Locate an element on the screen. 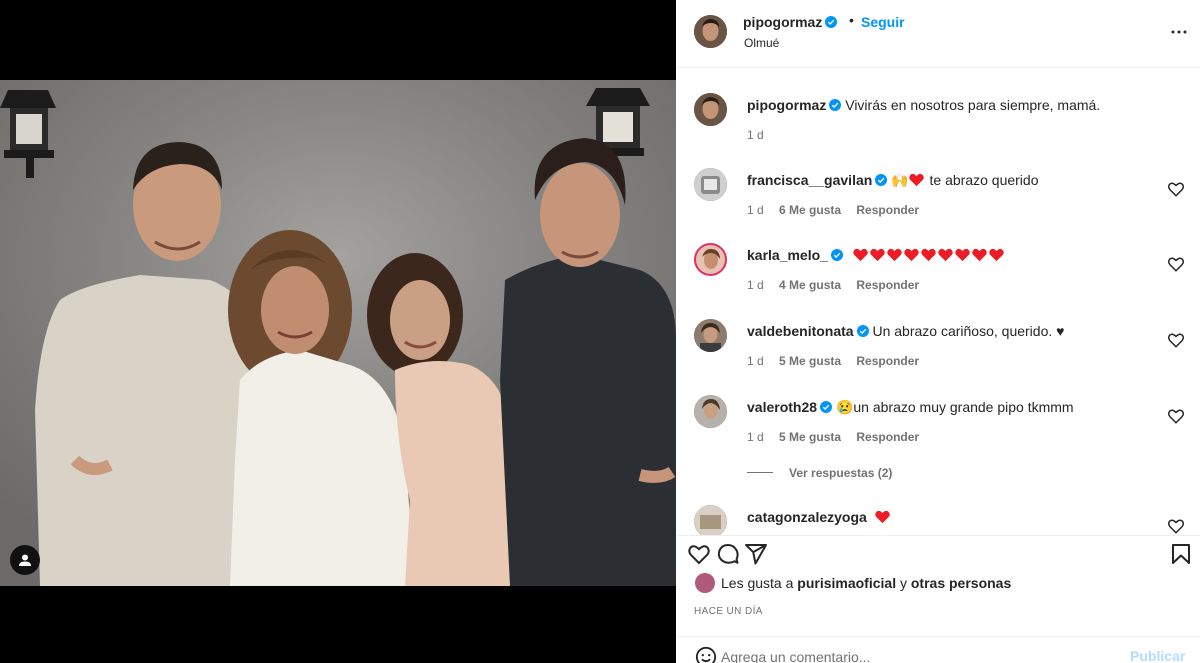  bookmark-icon is located at coordinates (1181, 554).